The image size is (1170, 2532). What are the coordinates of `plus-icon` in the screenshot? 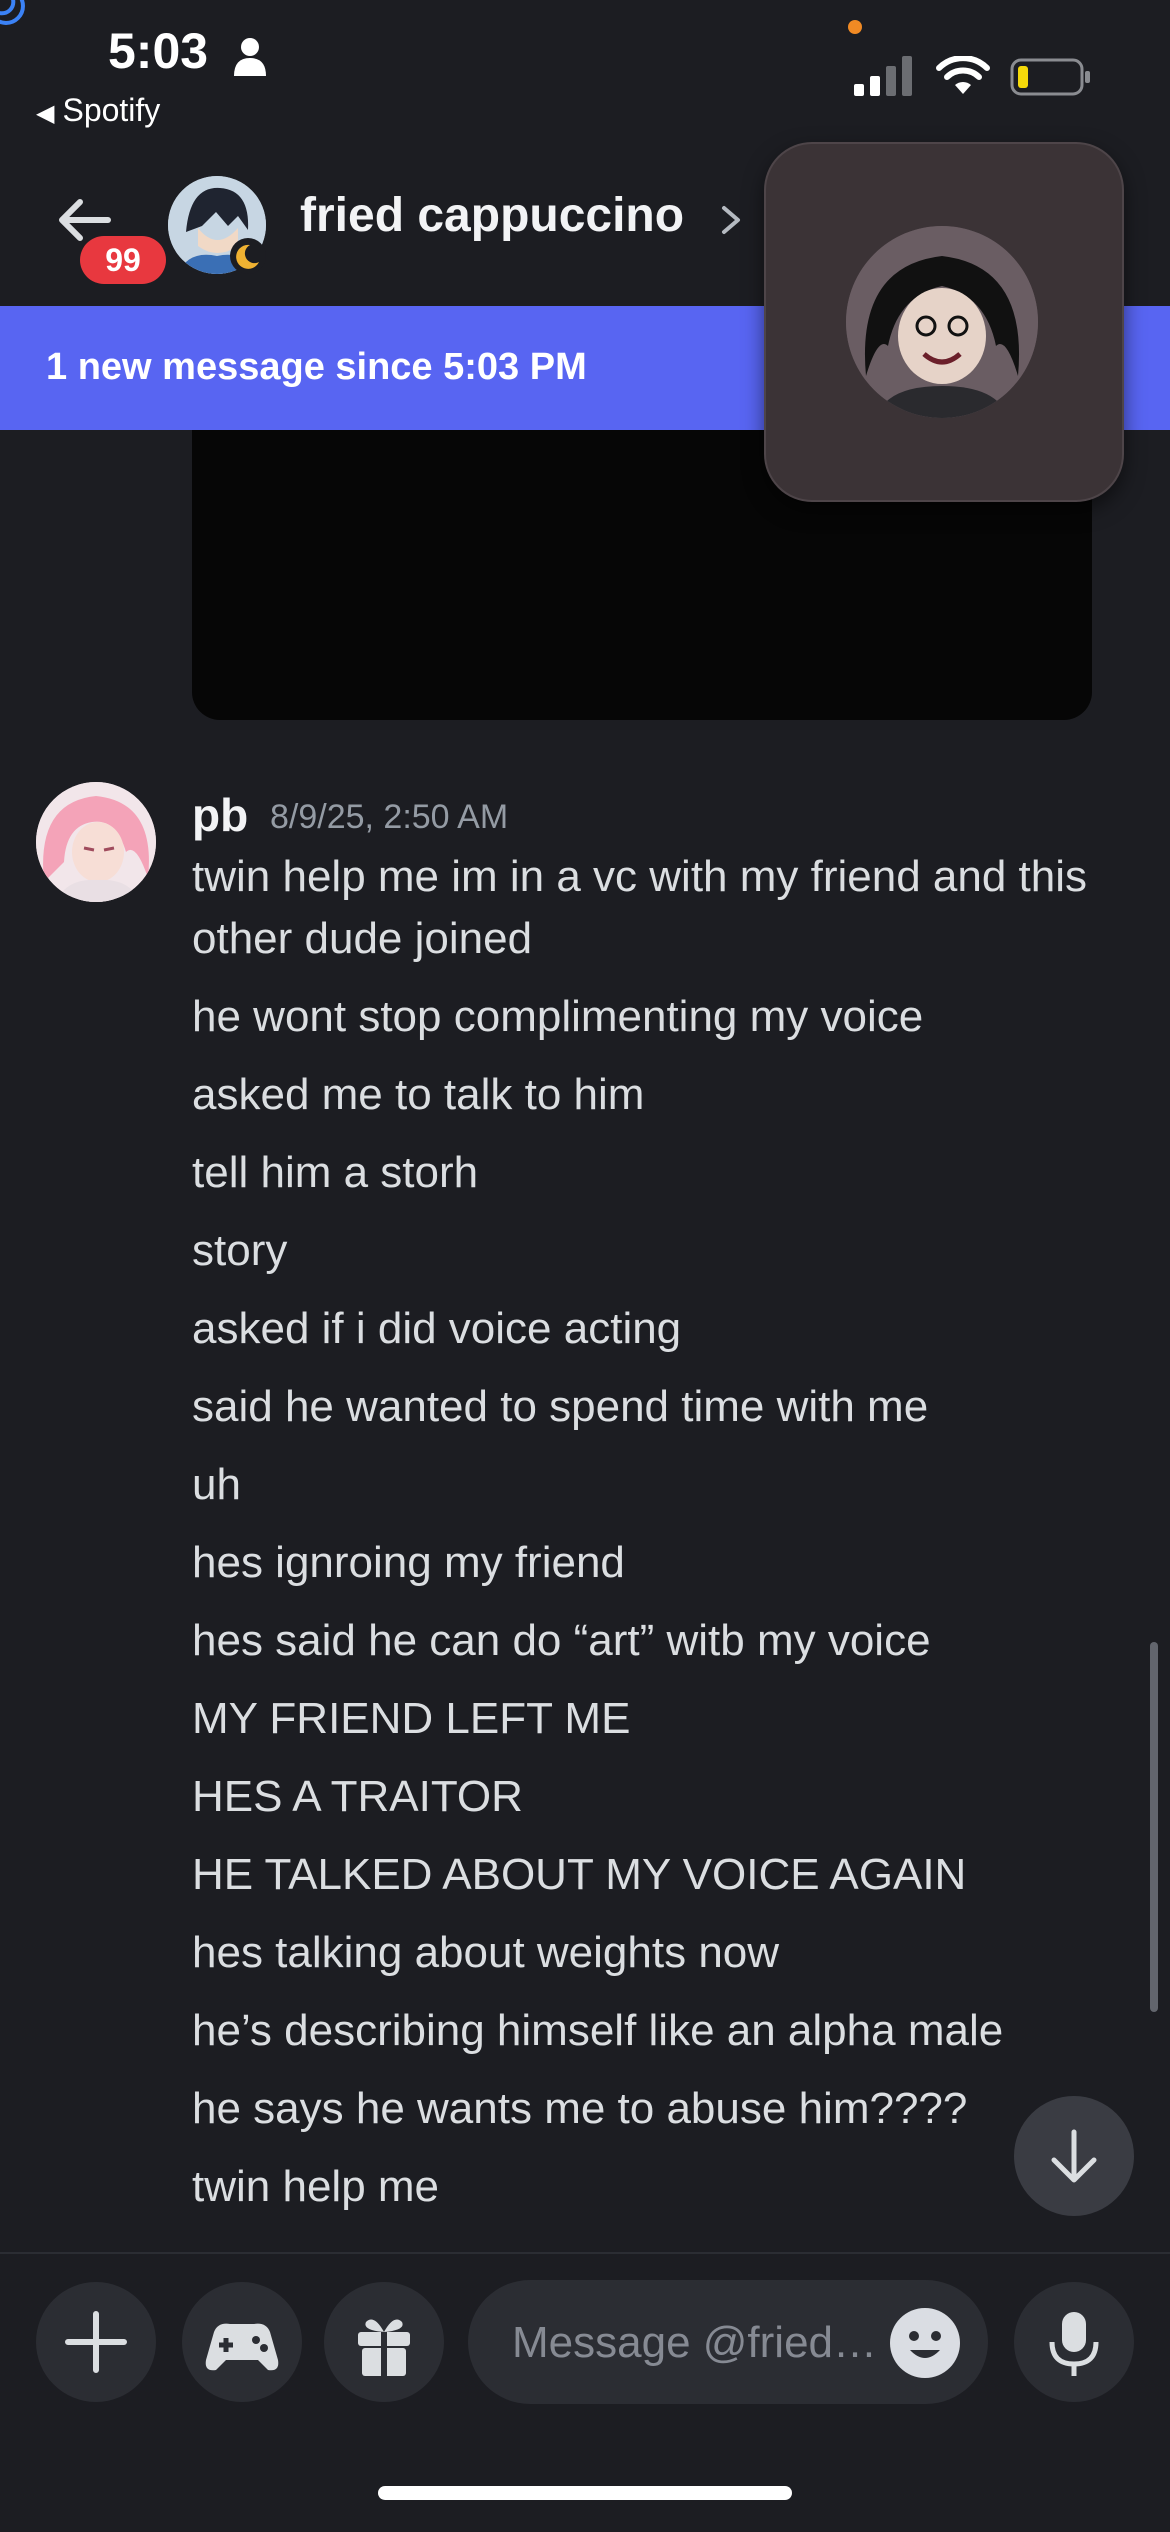 It's located at (96, 2342).